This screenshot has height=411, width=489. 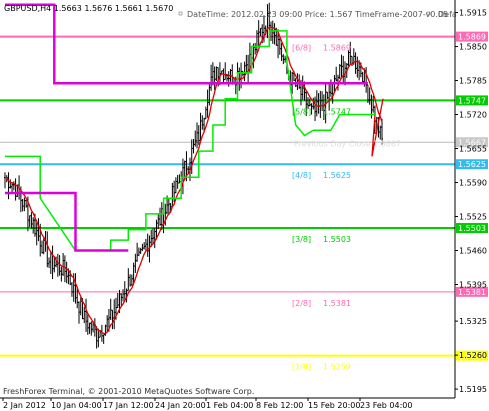 What do you see at coordinates (301, 367) in the screenshot?
I see `murrey-level-label: [1/8]` at bounding box center [301, 367].